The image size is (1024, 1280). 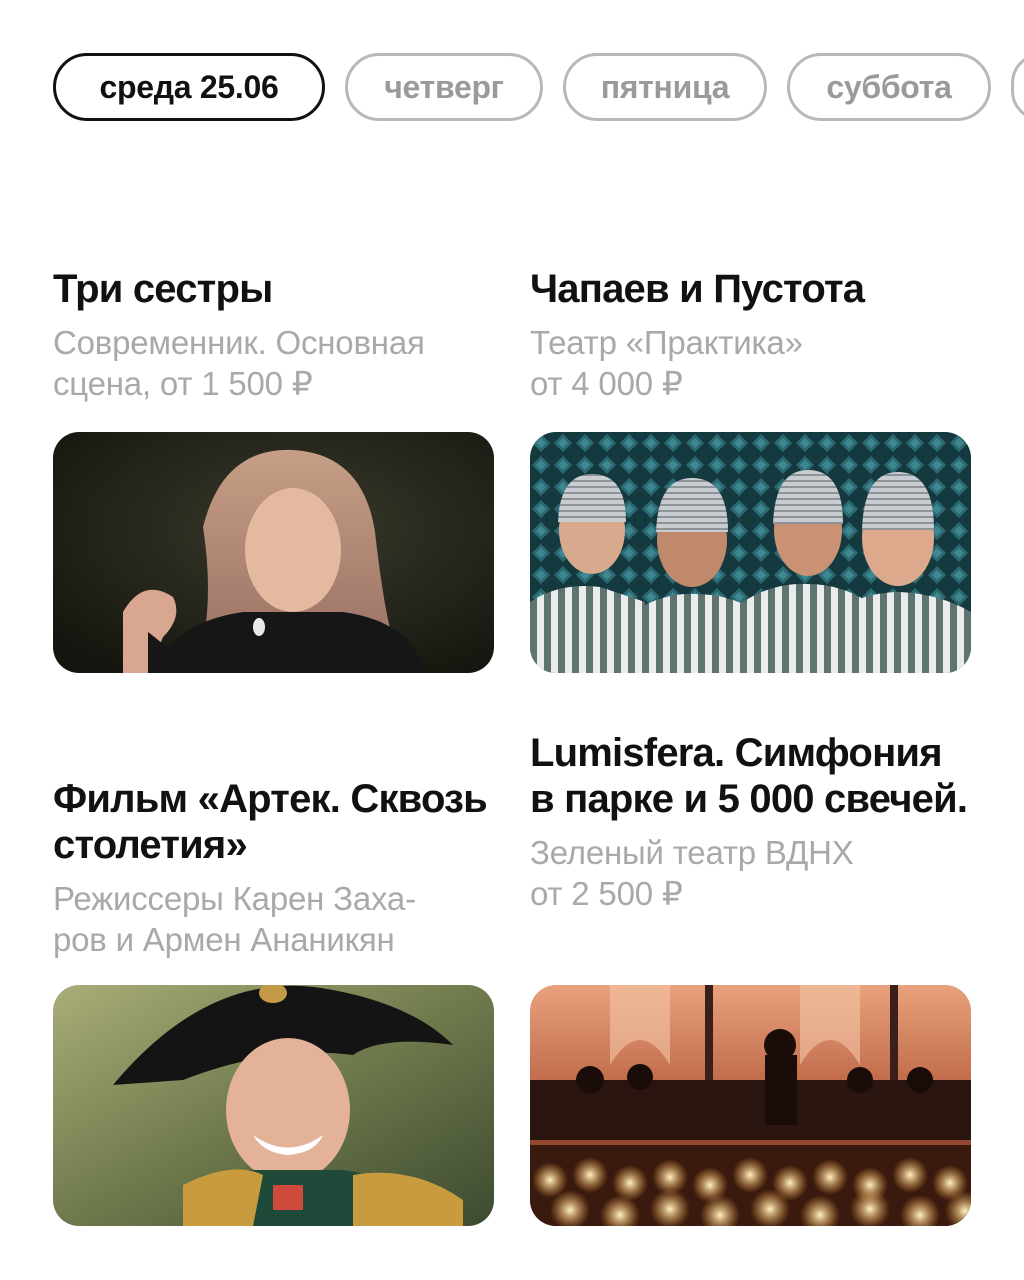 What do you see at coordinates (750, 552) in the screenshot?
I see `event-image-four-actors` at bounding box center [750, 552].